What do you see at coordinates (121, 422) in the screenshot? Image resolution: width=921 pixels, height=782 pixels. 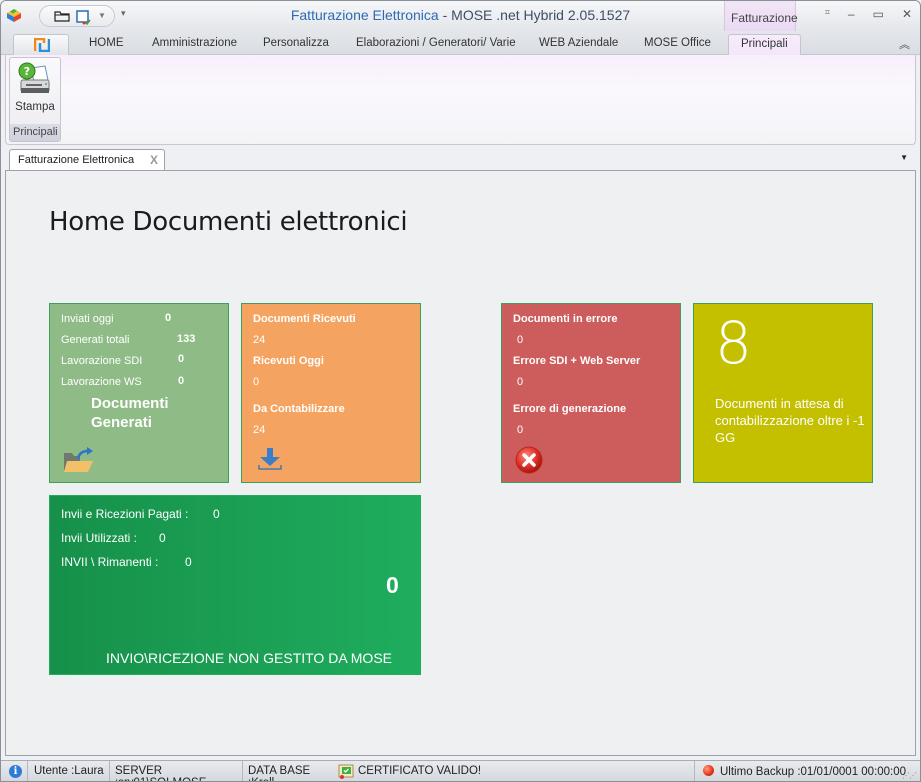 I see `tile-title-line2: Generati` at bounding box center [121, 422].